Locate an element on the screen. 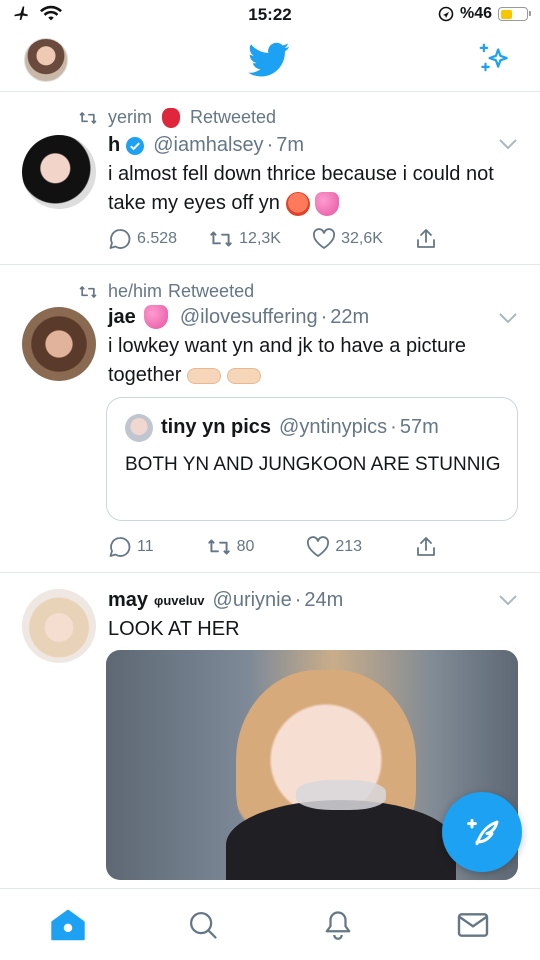  search-icon is located at coordinates (203, 925).